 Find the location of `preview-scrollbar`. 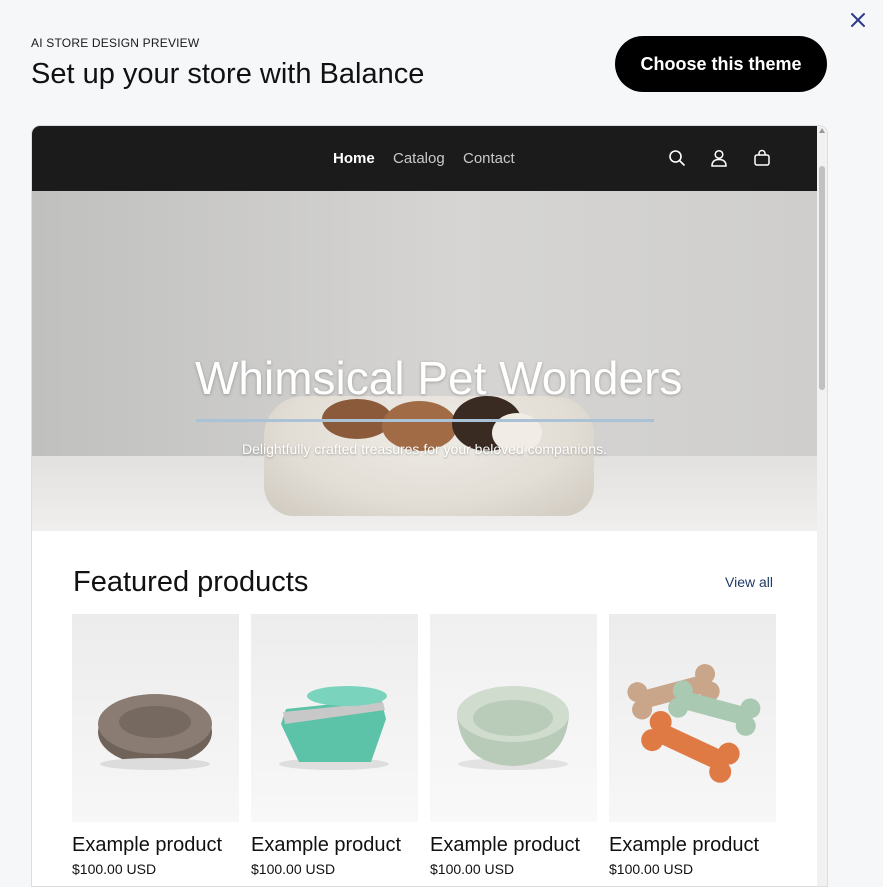

preview-scrollbar is located at coordinates (822, 506).